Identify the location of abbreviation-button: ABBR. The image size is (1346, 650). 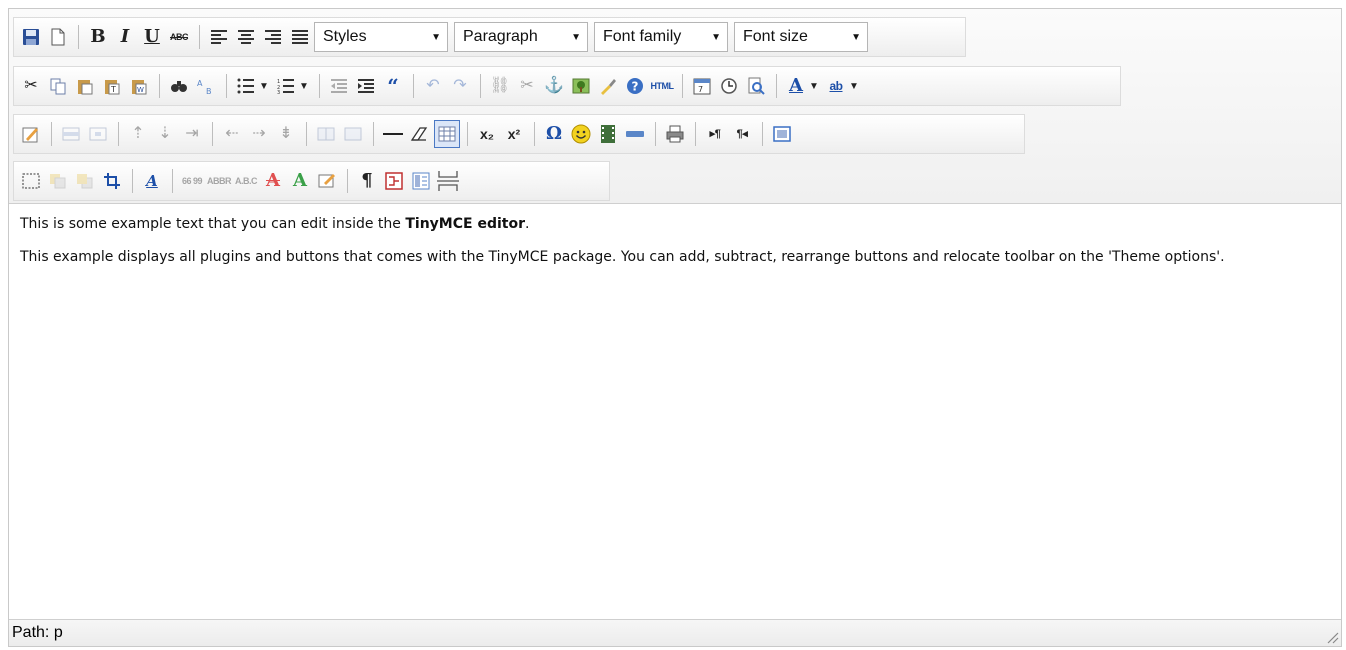
(219, 181).